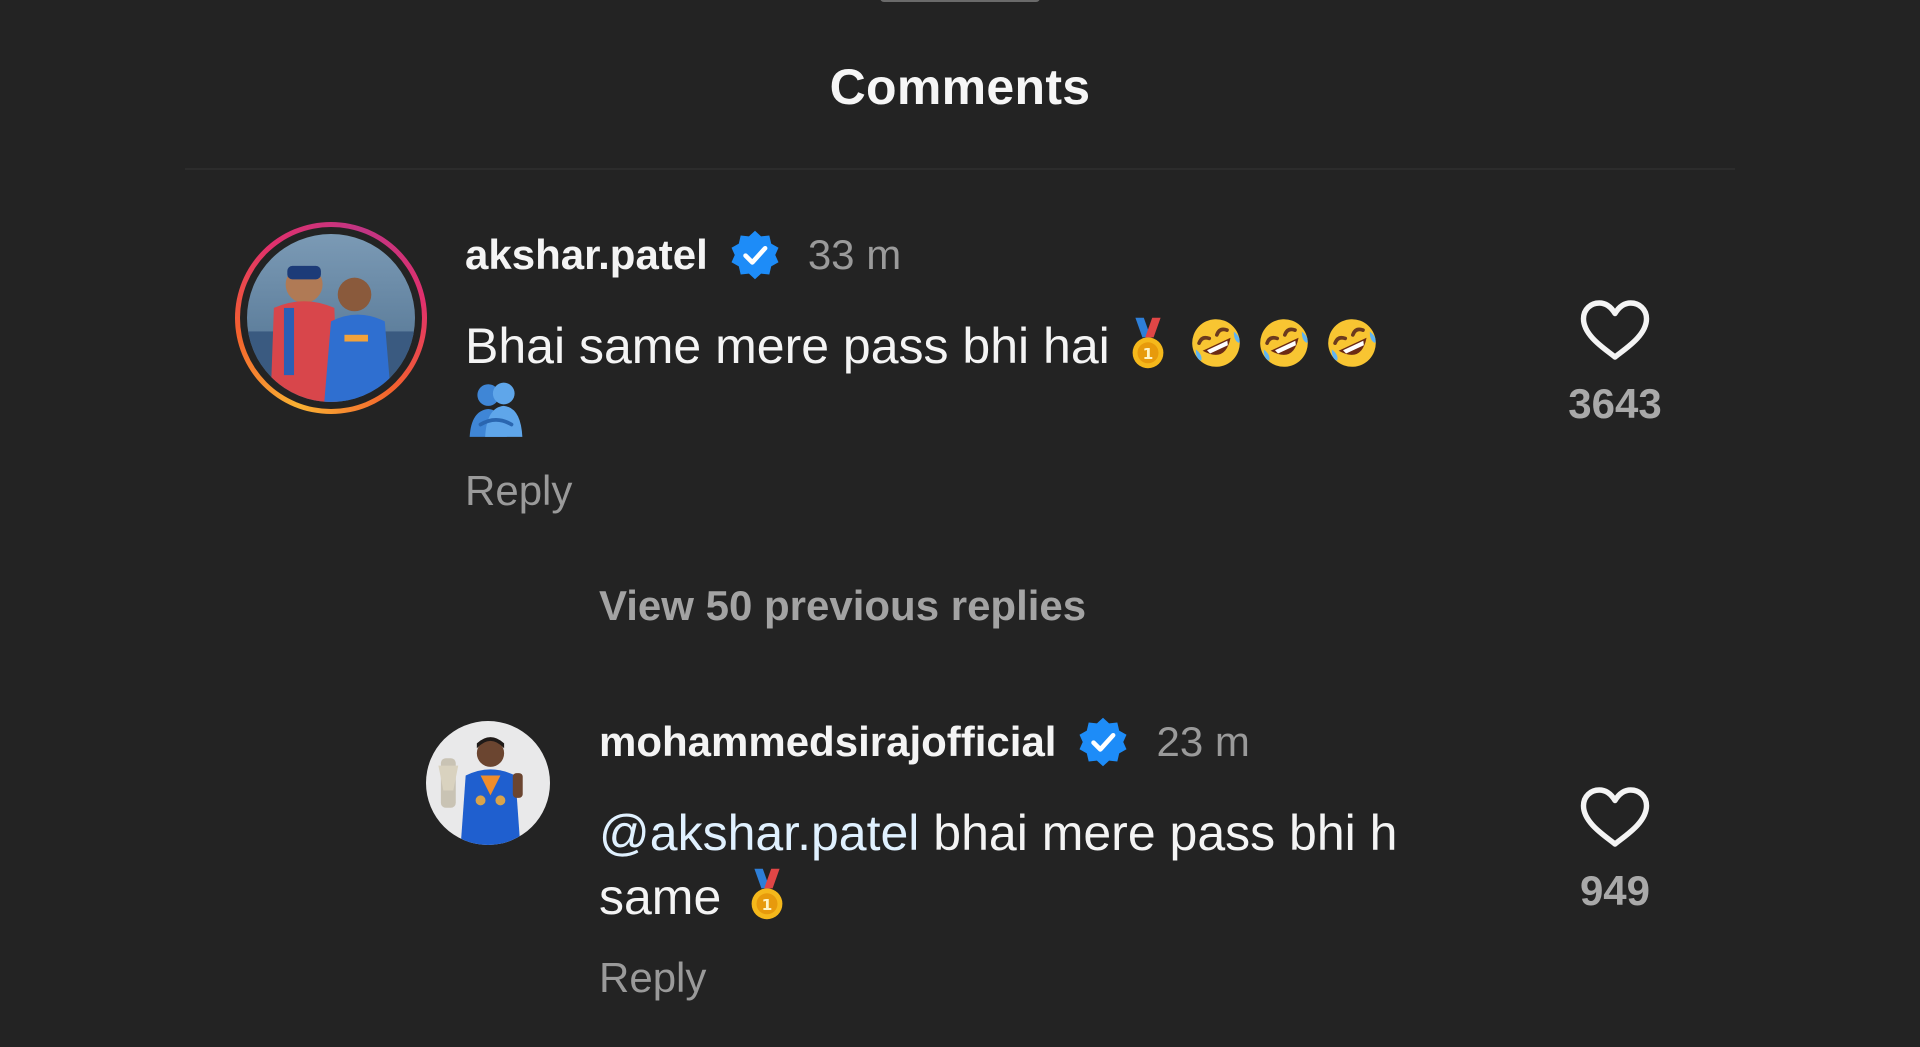 The height and width of the screenshot is (1047, 1920). Describe the element at coordinates (586, 255) in the screenshot. I see `username: akshar.patel` at that location.